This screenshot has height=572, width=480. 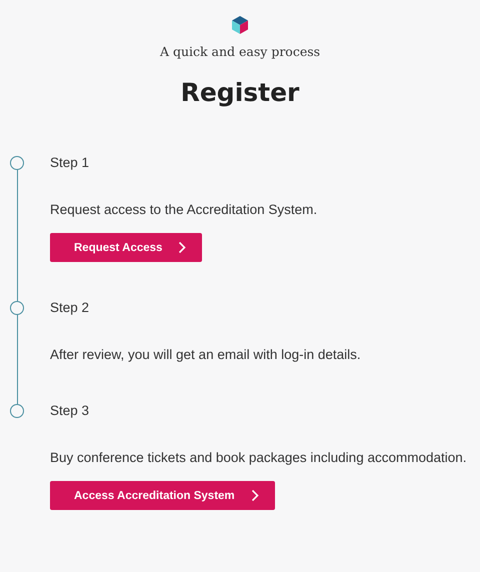 What do you see at coordinates (70, 411) in the screenshot?
I see `step-title: Step 3` at bounding box center [70, 411].